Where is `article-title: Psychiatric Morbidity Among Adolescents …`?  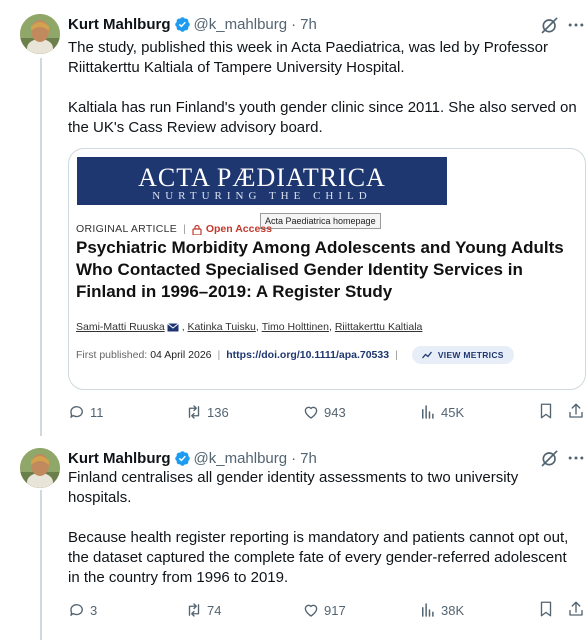 article-title: Psychiatric Morbidity Among Adolescents … is located at coordinates (330, 270).